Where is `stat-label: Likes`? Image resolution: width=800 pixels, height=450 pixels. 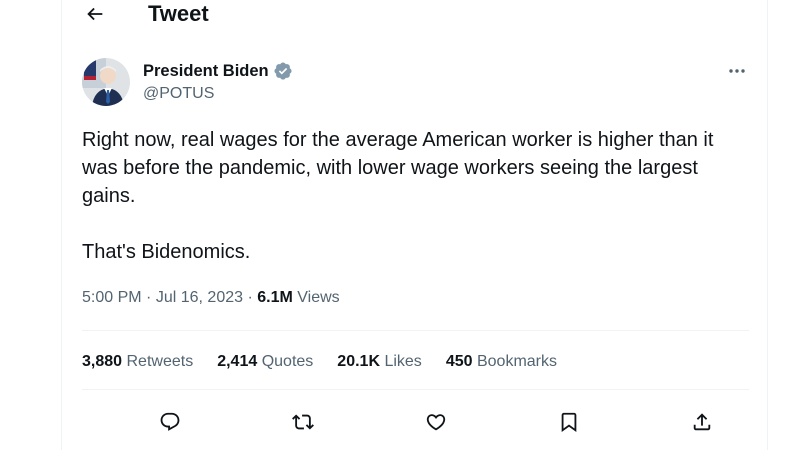
stat-label: Likes is located at coordinates (403, 361).